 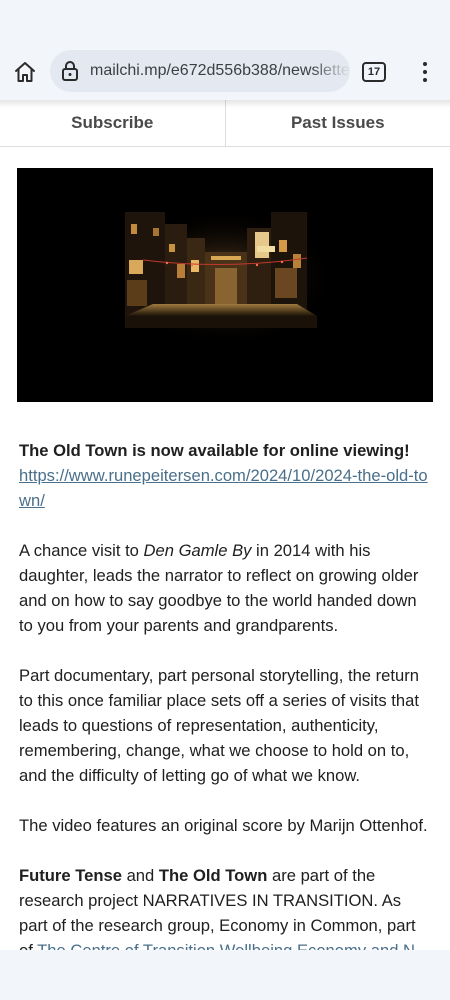 What do you see at coordinates (140, 875) in the screenshot?
I see `p4-text-1: and` at bounding box center [140, 875].